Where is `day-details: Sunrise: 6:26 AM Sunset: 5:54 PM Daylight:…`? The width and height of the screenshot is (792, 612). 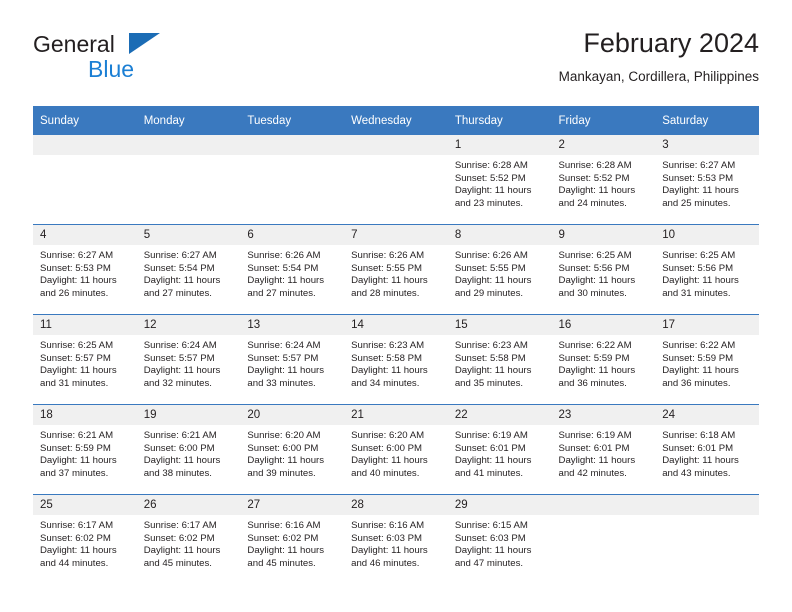
day-details: Sunrise: 6:26 AM Sunset: 5:54 PM Daylight:… is located at coordinates (292, 272).